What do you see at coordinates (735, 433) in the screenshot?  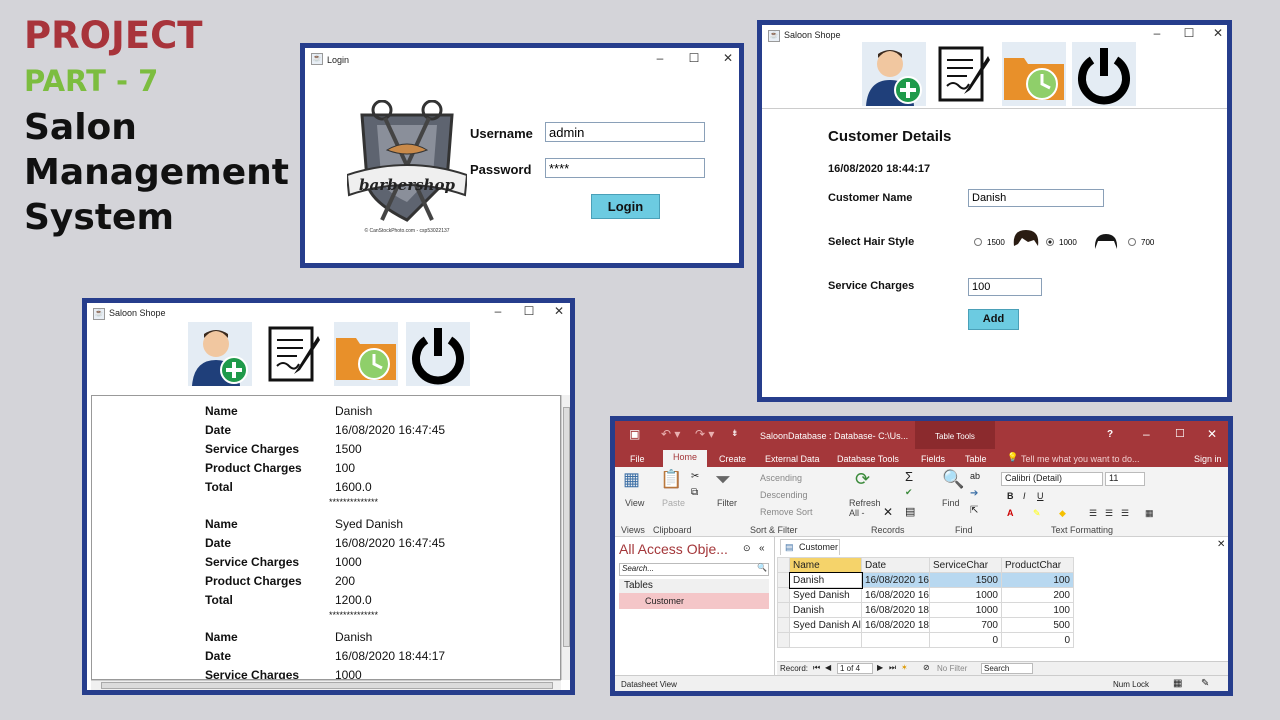 I see `qat-icon: ⇟` at bounding box center [735, 433].